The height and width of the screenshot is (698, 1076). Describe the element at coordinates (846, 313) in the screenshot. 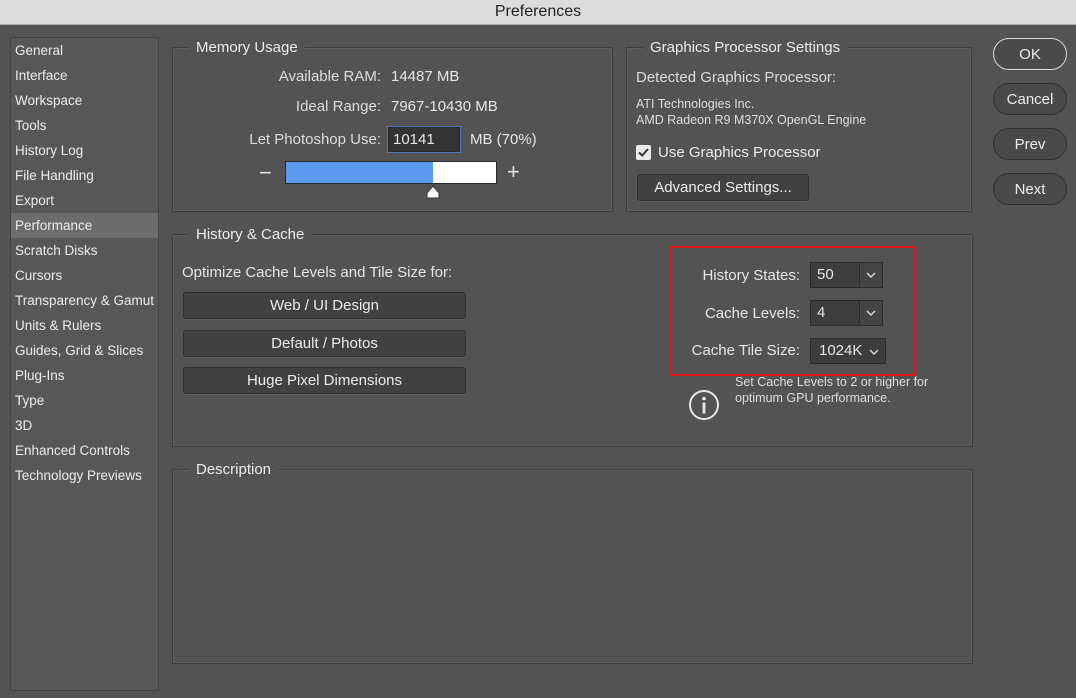

I see `cache-levels-select: 4` at that location.